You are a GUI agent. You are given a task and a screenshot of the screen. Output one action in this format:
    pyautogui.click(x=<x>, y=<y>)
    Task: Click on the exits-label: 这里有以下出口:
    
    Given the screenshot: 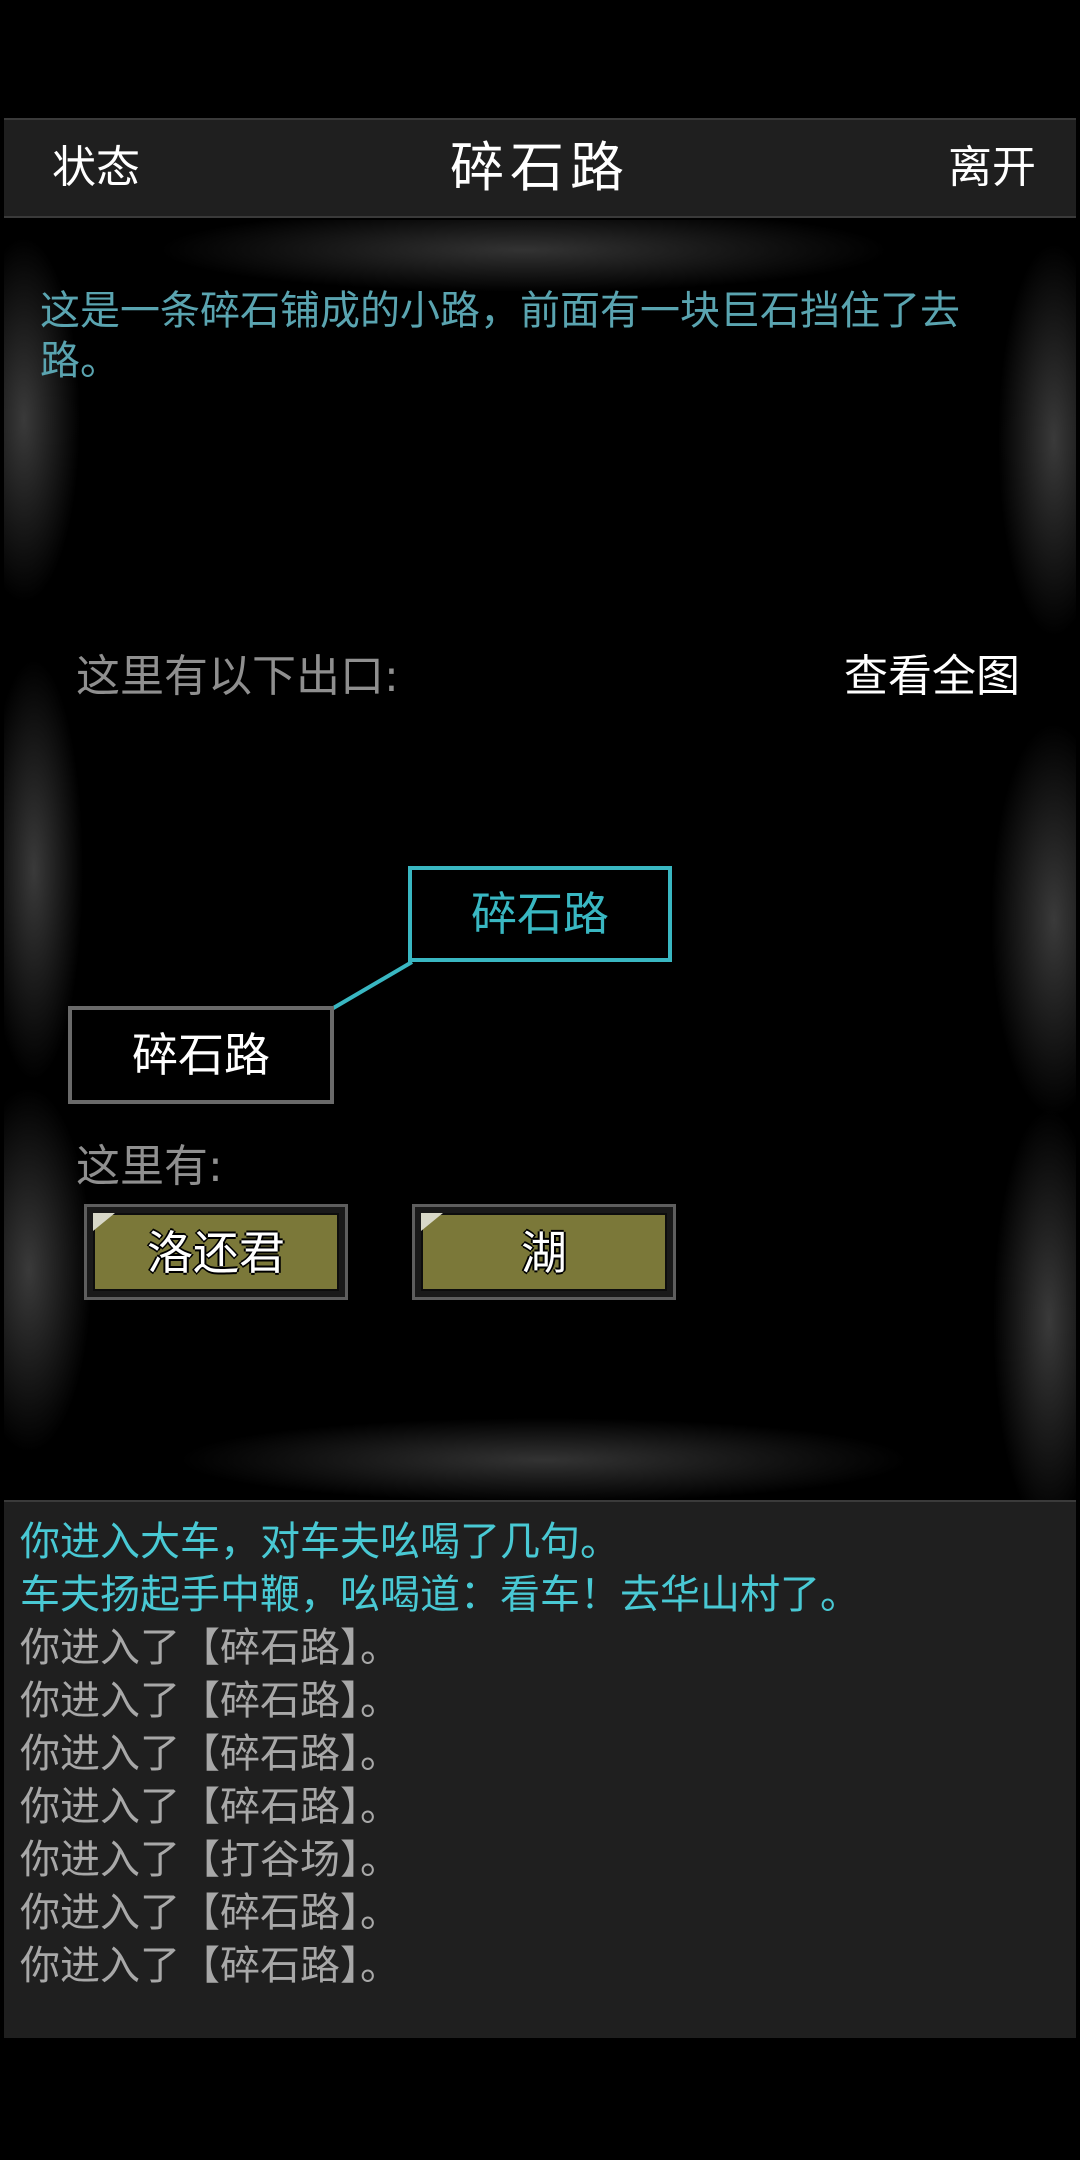 What is the action you would take?
    pyautogui.click(x=237, y=676)
    